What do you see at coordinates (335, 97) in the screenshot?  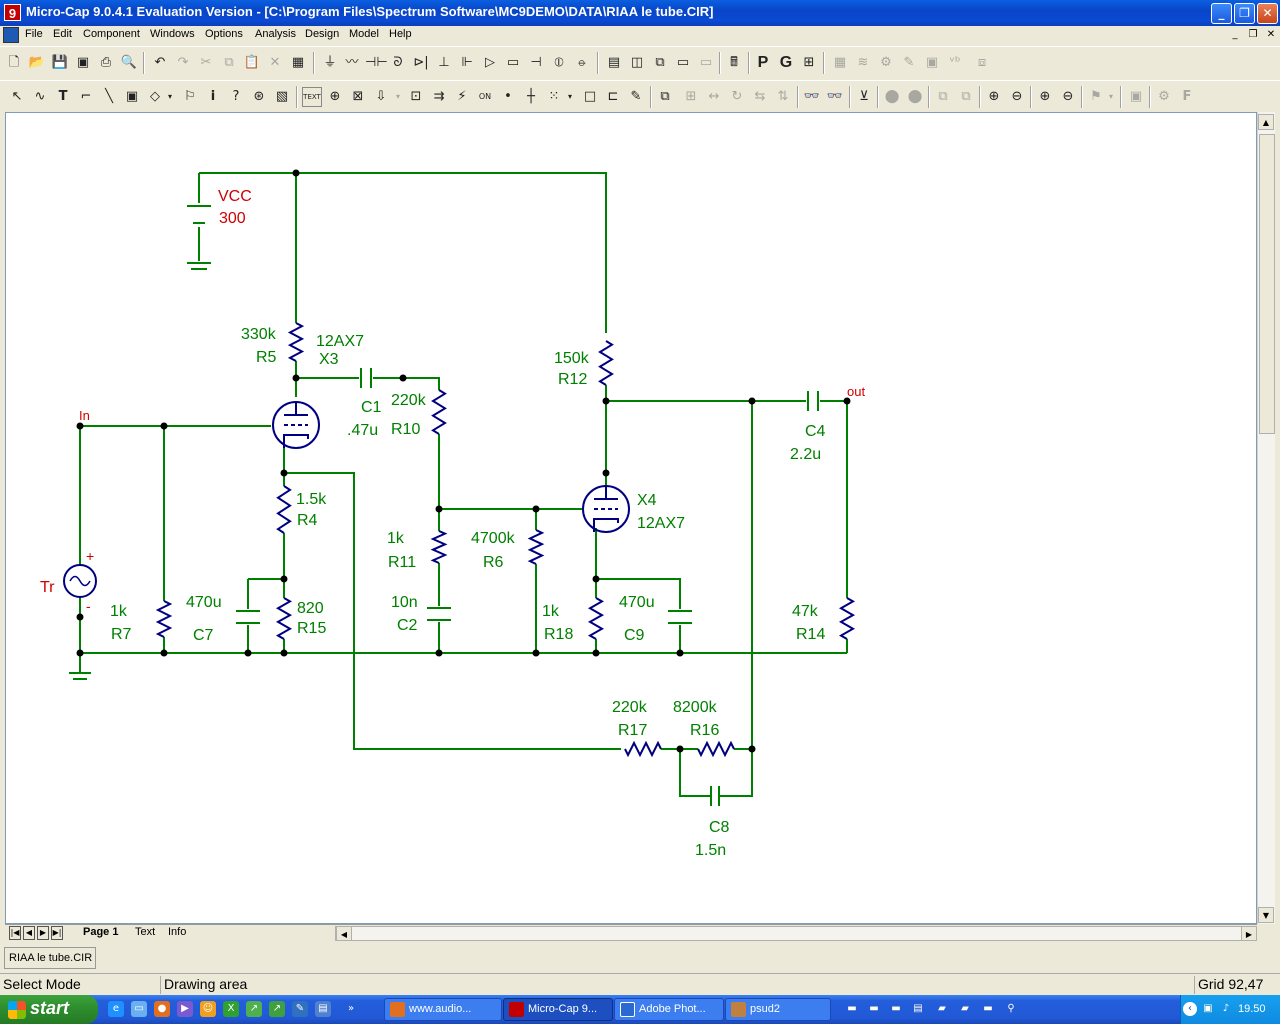 I see `node-numbers-icon: ⊕` at bounding box center [335, 97].